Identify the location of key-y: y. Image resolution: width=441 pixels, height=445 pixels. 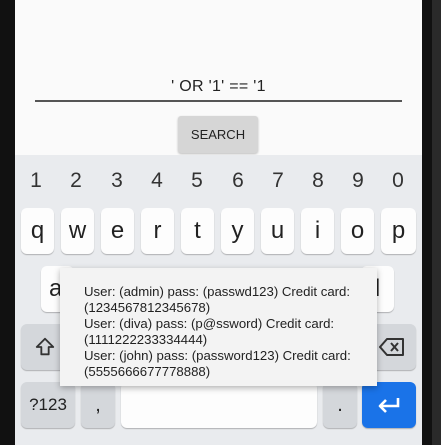
(237, 231).